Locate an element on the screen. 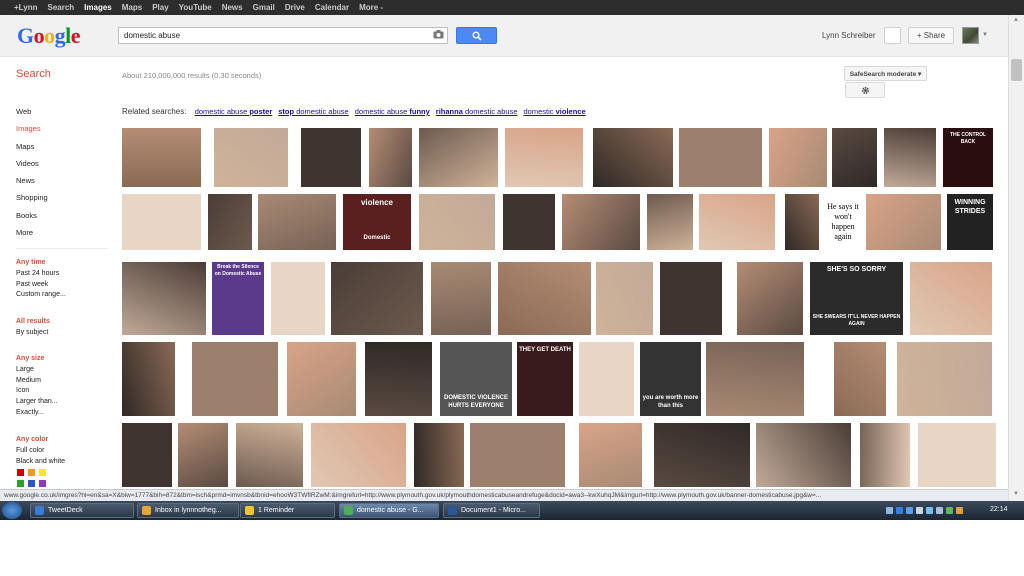 The width and height of the screenshot is (1024, 576). nav-item-more: More is located at coordinates (63, 235).